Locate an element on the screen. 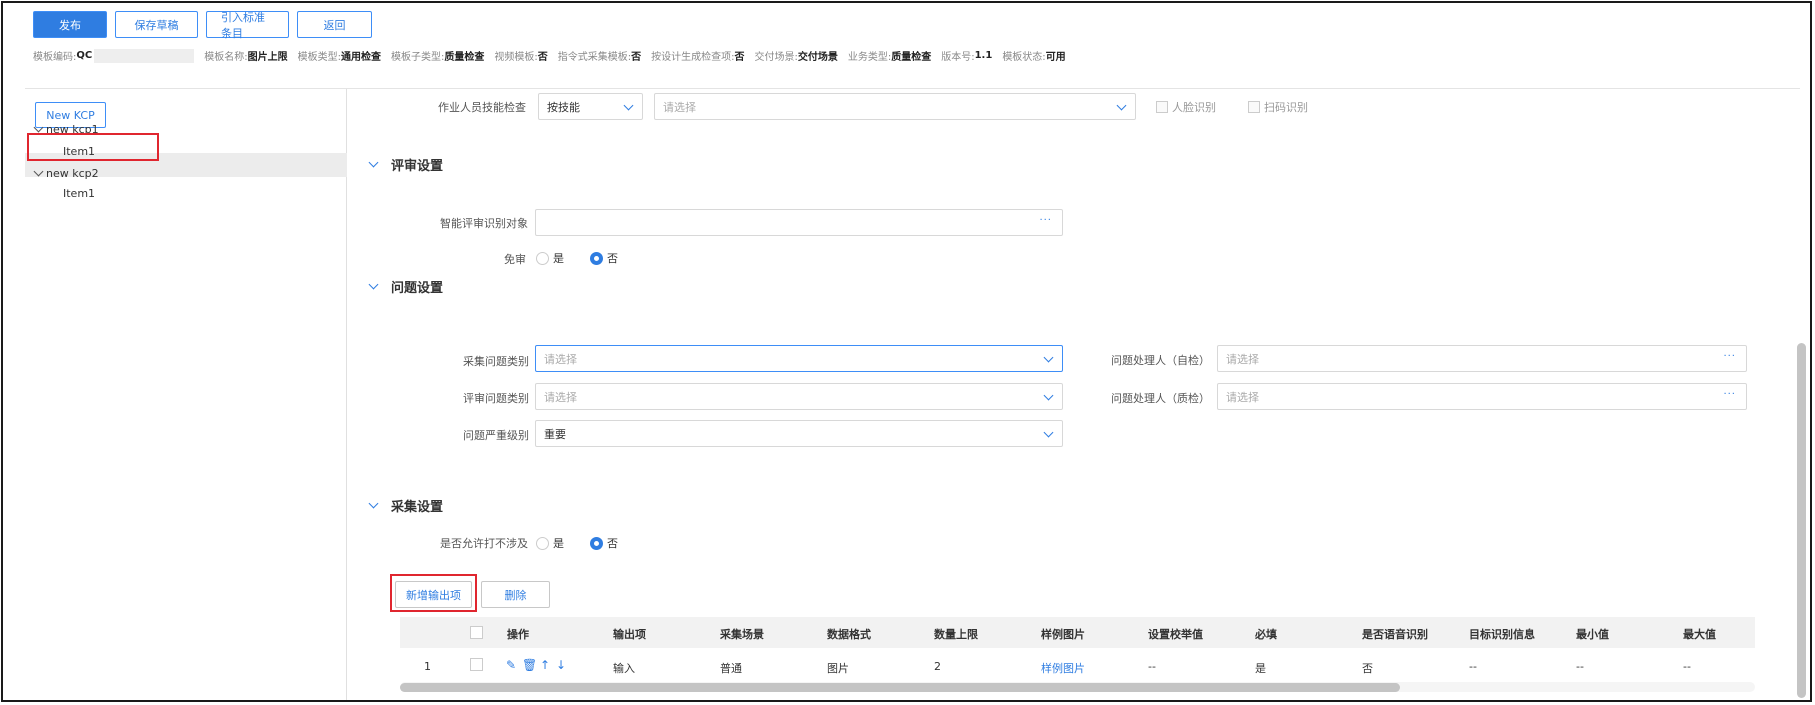 This screenshot has width=1815, height=705. col-header-min: 最小值 is located at coordinates (1592, 634).